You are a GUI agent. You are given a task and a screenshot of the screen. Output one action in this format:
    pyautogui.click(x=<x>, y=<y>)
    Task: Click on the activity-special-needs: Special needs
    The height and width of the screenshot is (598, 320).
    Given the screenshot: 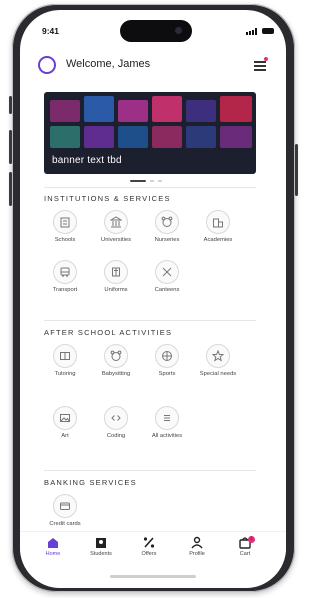 What is the action you would take?
    pyautogui.click(x=218, y=361)
    